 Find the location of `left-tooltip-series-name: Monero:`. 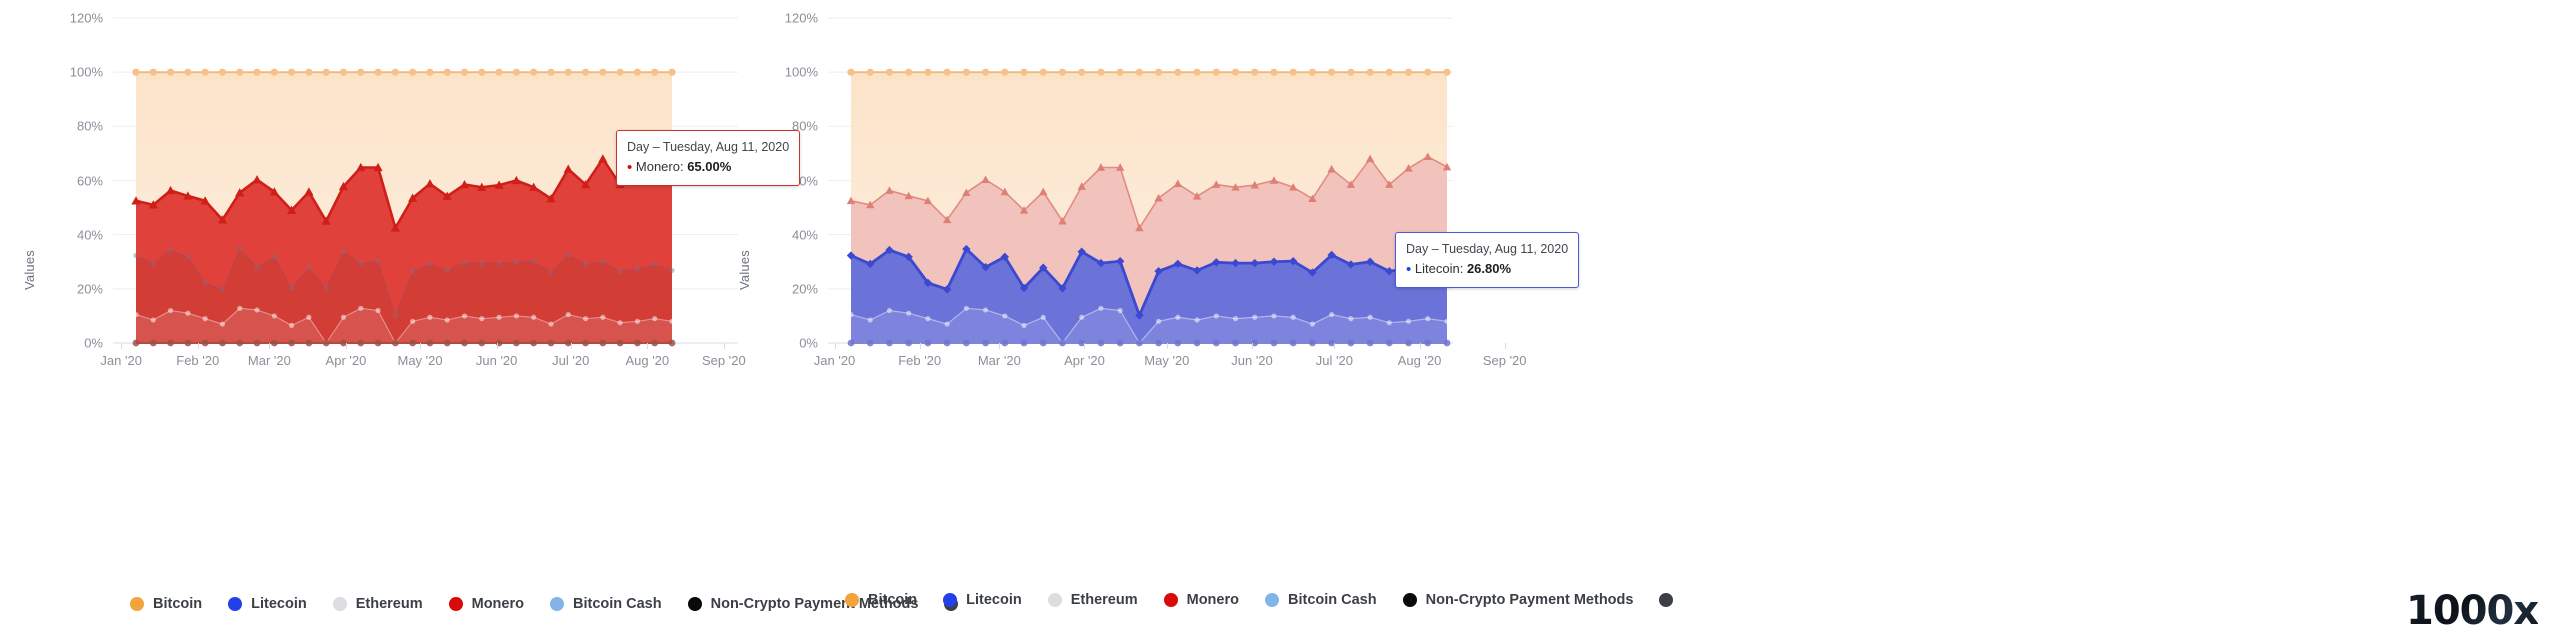

left-tooltip-series-name: Monero: is located at coordinates (661, 167).